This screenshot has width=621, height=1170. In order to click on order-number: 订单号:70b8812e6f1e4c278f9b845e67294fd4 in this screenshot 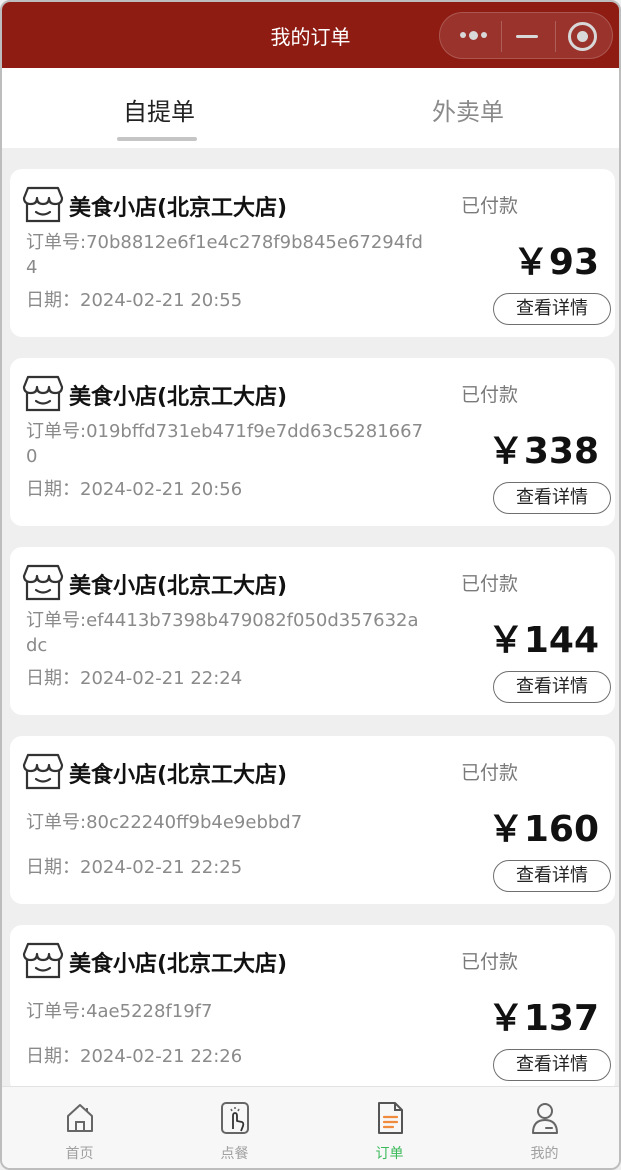, I will do `click(224, 255)`.